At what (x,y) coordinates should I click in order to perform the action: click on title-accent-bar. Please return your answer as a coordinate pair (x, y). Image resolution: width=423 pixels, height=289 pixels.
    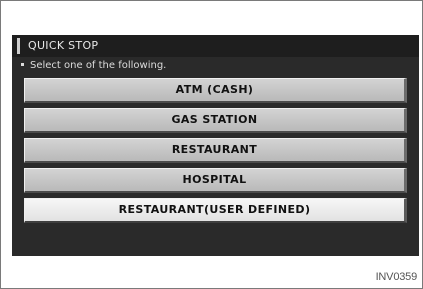
    Looking at the image, I should click on (18, 46).